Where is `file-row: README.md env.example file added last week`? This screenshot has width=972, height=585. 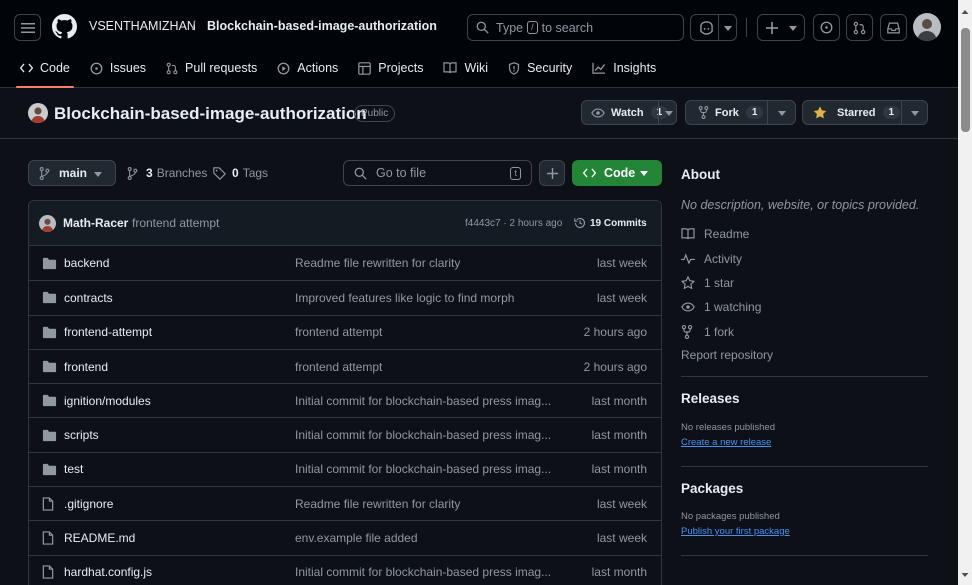 file-row: README.md env.example file added last week is located at coordinates (345, 537).